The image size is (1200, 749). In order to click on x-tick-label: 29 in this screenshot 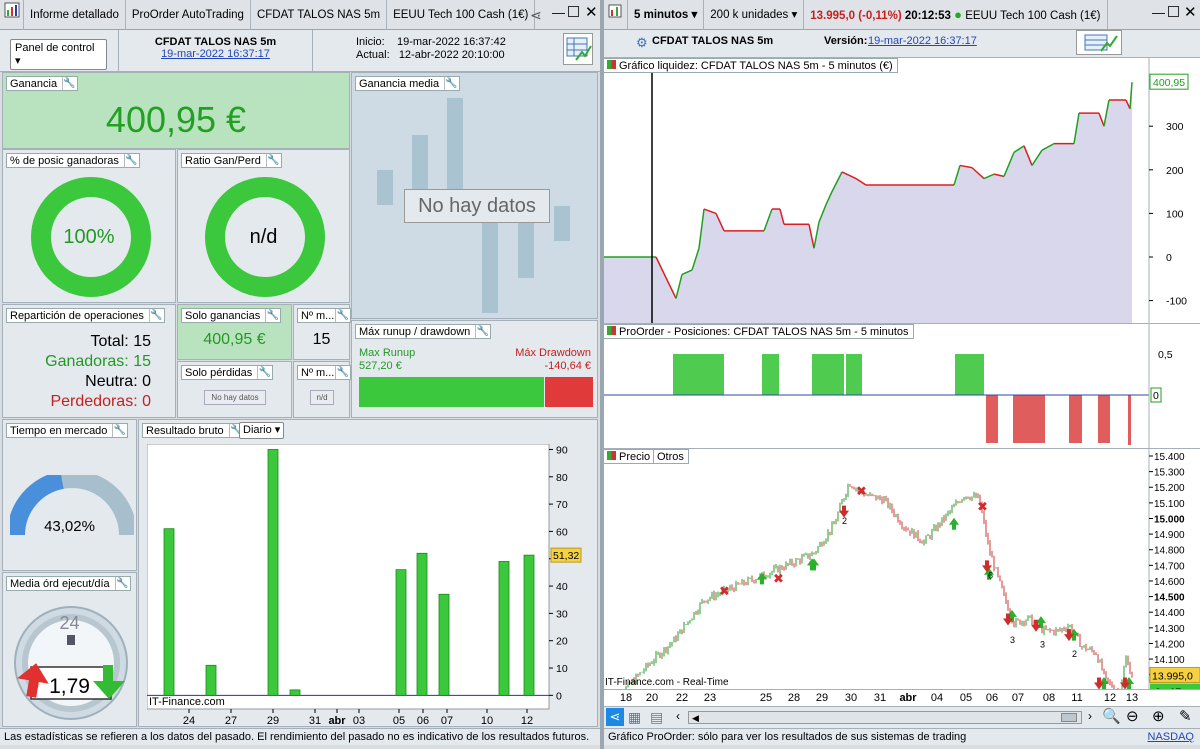, I will do `click(273, 720)`.